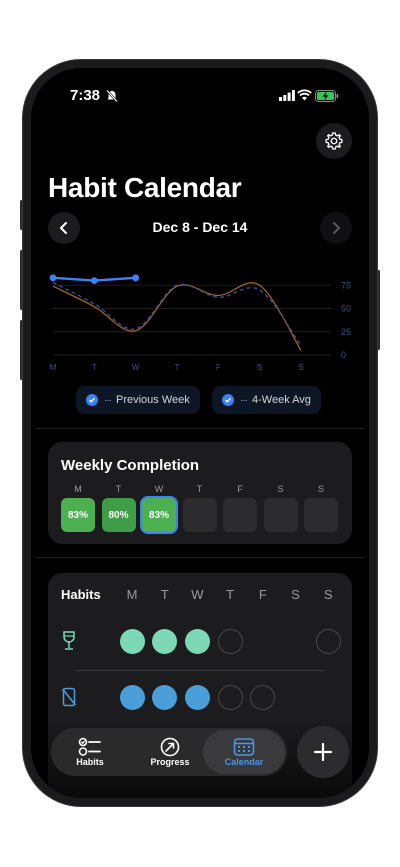 The image size is (400, 867). I want to click on y-tick-label: 0, so click(343, 355).